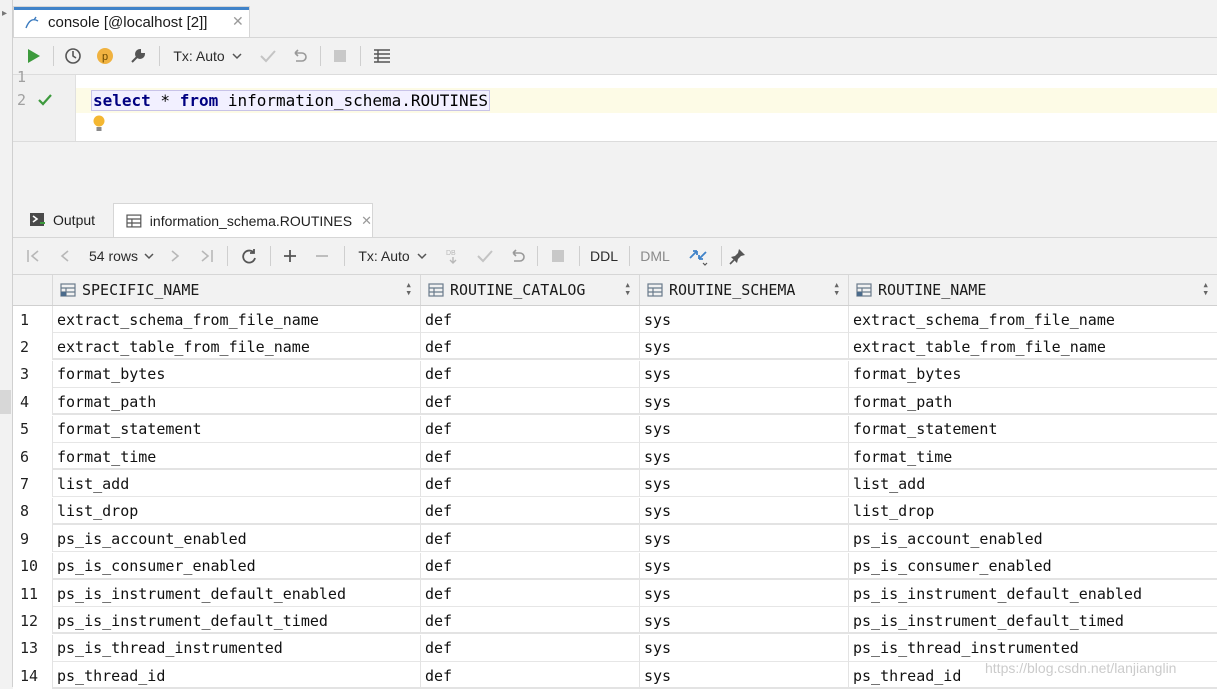 The image size is (1217, 689). Describe the element at coordinates (290, 256) in the screenshot. I see `add-row-button` at that location.